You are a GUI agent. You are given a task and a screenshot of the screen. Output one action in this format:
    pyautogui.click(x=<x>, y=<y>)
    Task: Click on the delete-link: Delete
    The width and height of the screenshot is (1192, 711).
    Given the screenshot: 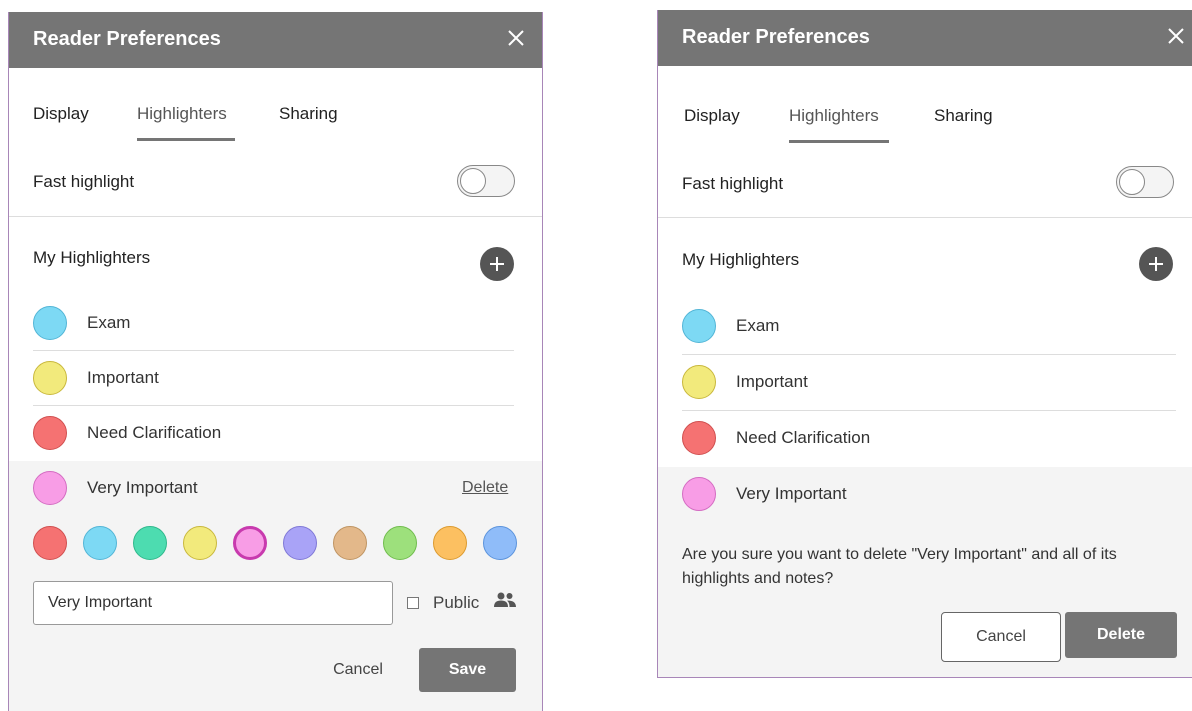 What is the action you would take?
    pyautogui.click(x=485, y=488)
    